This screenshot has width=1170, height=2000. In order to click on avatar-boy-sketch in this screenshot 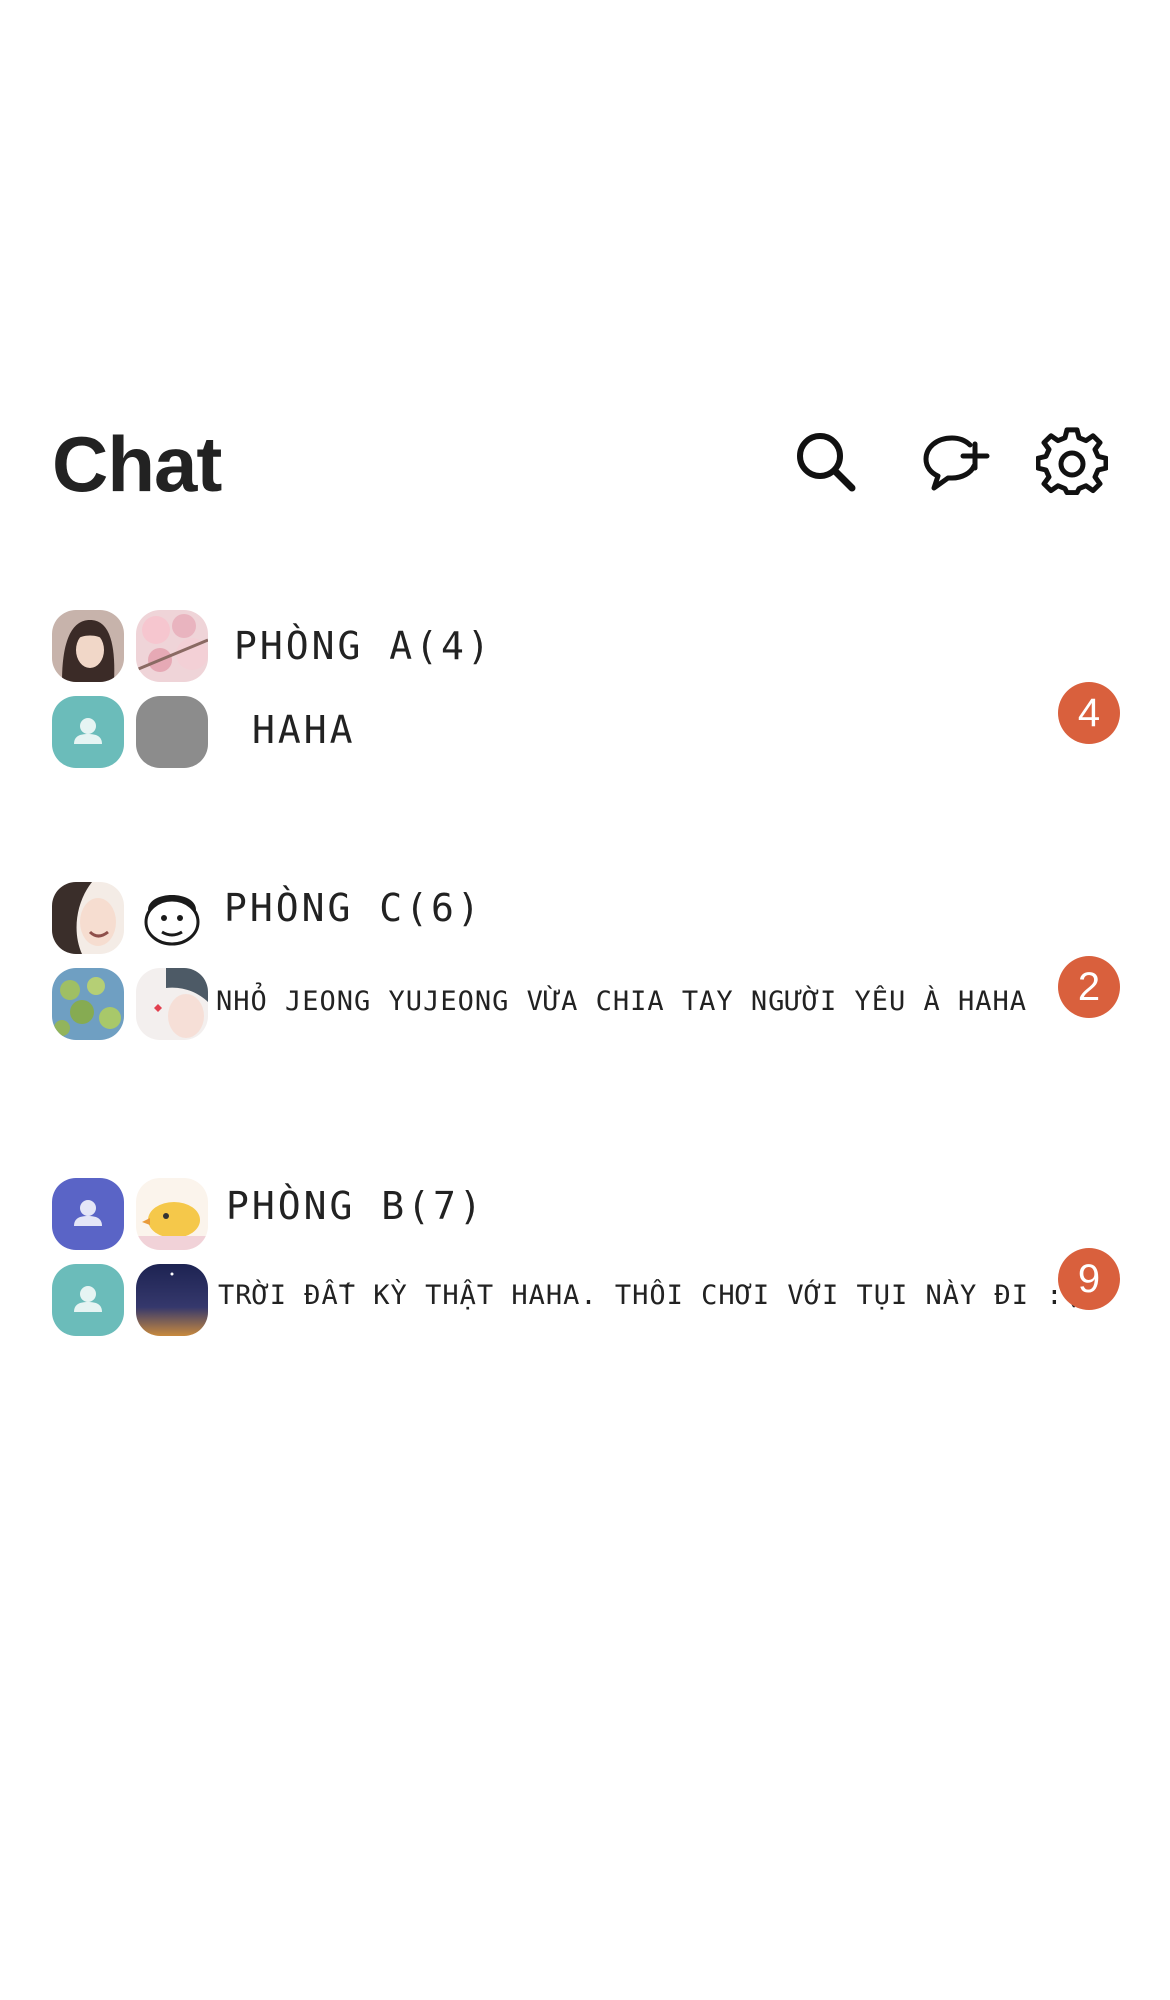, I will do `click(172, 1004)`.